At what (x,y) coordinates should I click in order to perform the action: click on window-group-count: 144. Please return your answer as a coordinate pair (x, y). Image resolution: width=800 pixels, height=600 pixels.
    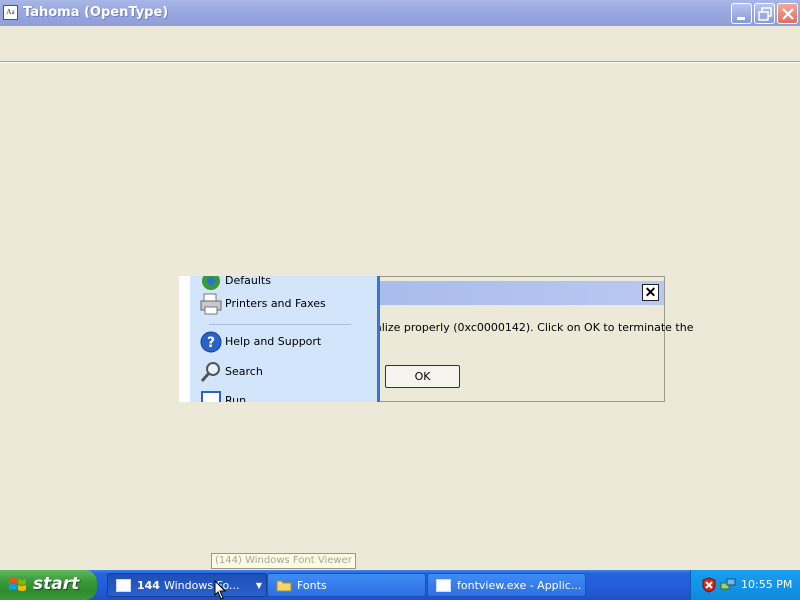
    Looking at the image, I should click on (148, 585).